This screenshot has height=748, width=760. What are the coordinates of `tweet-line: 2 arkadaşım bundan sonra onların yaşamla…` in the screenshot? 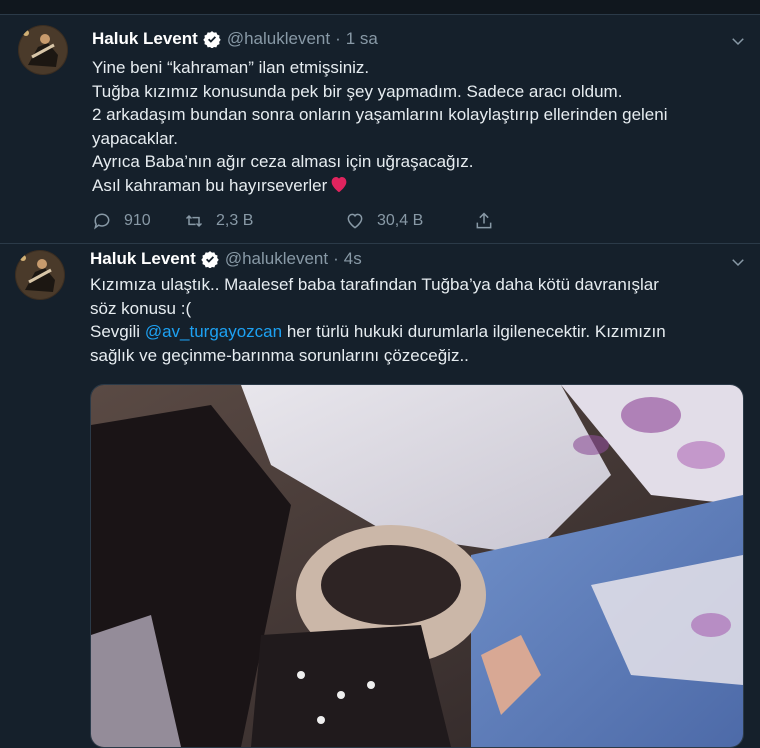 It's located at (380, 114).